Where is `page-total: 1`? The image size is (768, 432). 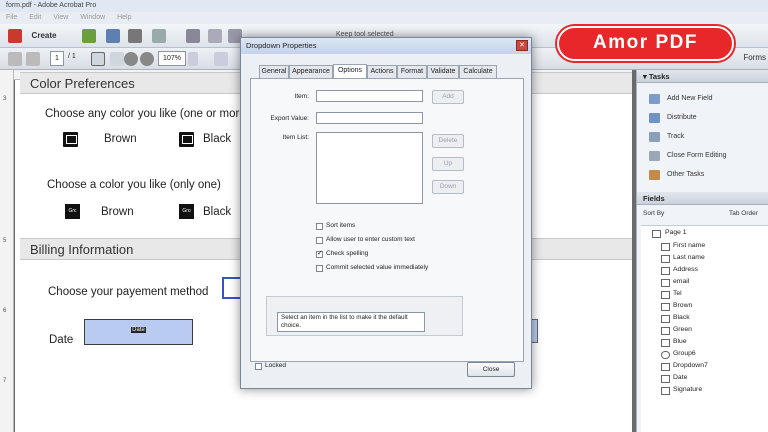
page-total: 1 is located at coordinates (73, 56).